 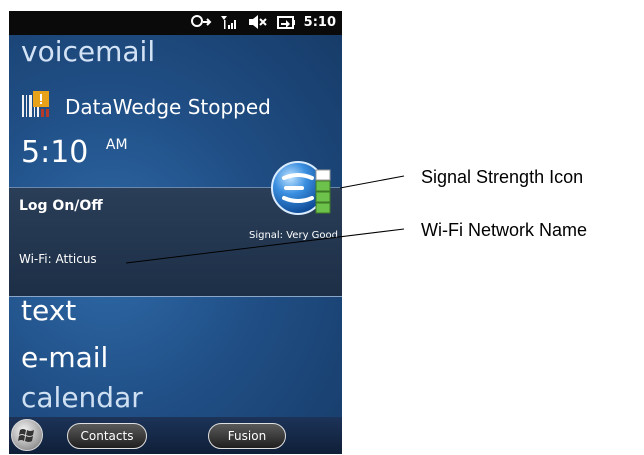 What do you see at coordinates (372, 182) in the screenshot?
I see `signal-callout-line` at bounding box center [372, 182].